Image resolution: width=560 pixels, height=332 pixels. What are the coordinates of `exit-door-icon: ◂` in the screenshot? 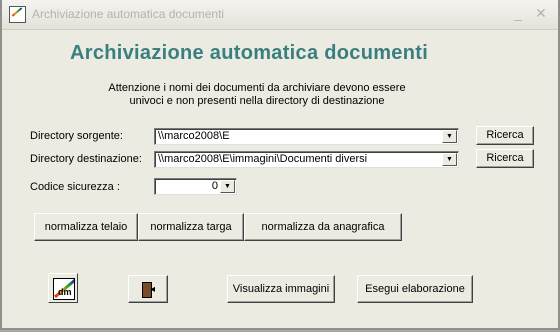 It's located at (149, 290).